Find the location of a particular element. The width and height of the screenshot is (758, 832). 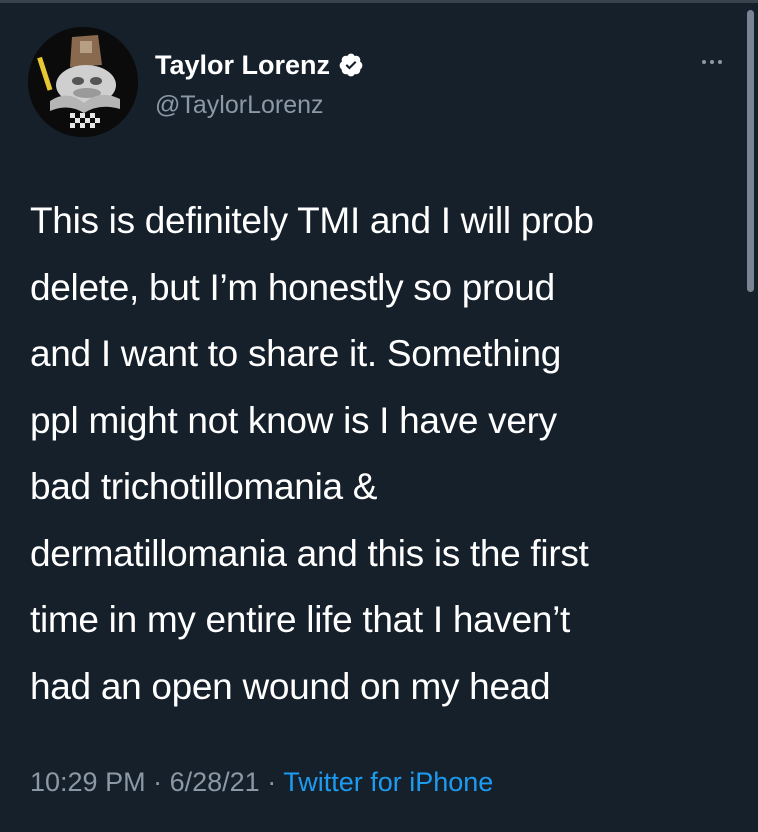

avatar-image is located at coordinates (83, 82).